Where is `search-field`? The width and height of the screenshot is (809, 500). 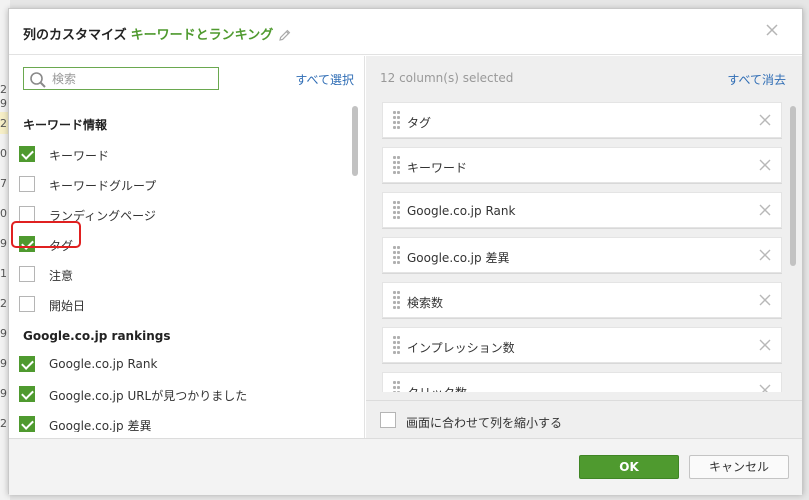
search-field is located at coordinates (121, 78).